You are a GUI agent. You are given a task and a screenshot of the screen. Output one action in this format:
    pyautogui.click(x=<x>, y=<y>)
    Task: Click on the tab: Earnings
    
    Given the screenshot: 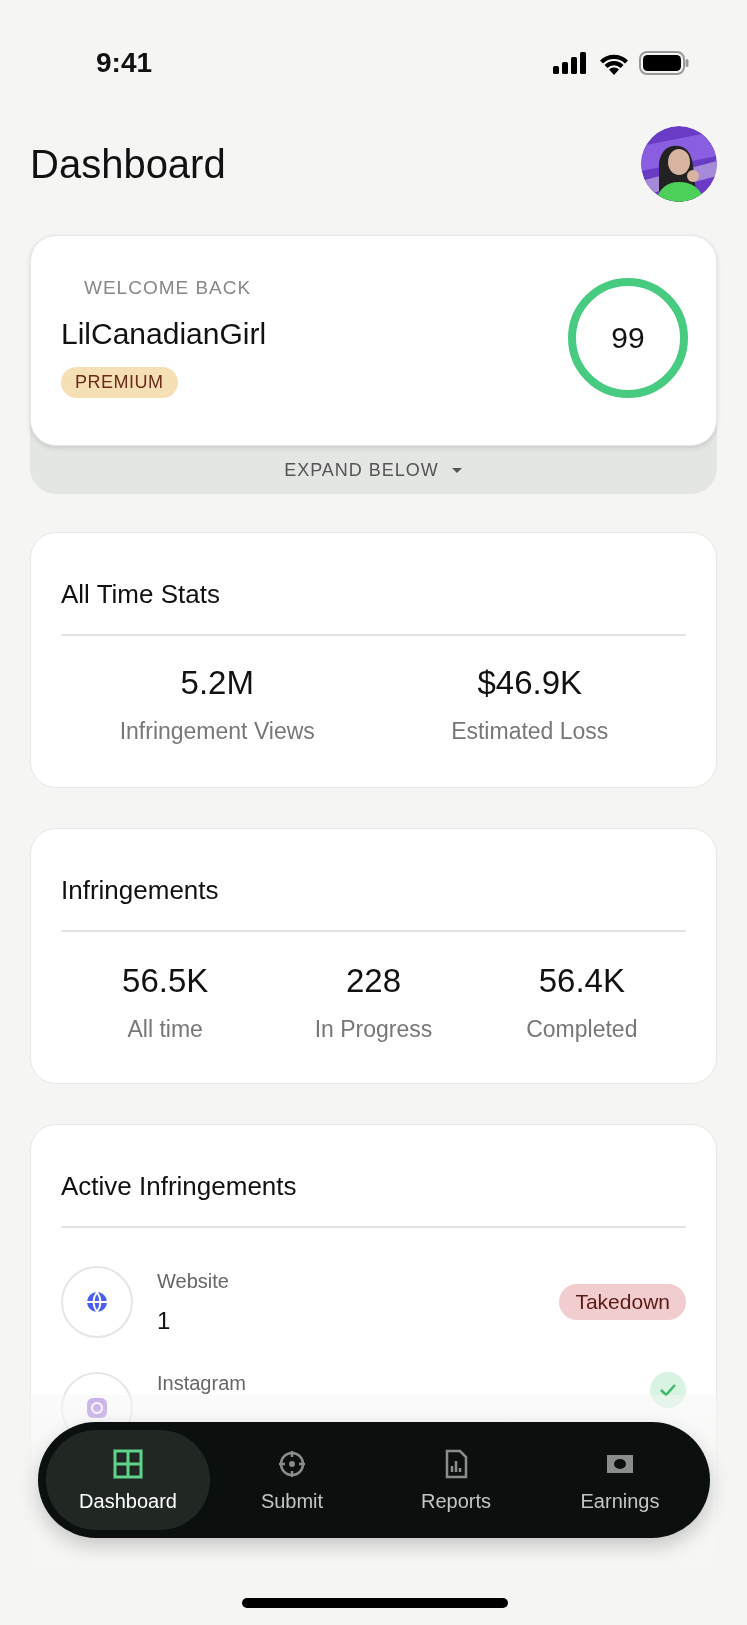 What is the action you would take?
    pyautogui.click(x=620, y=1480)
    